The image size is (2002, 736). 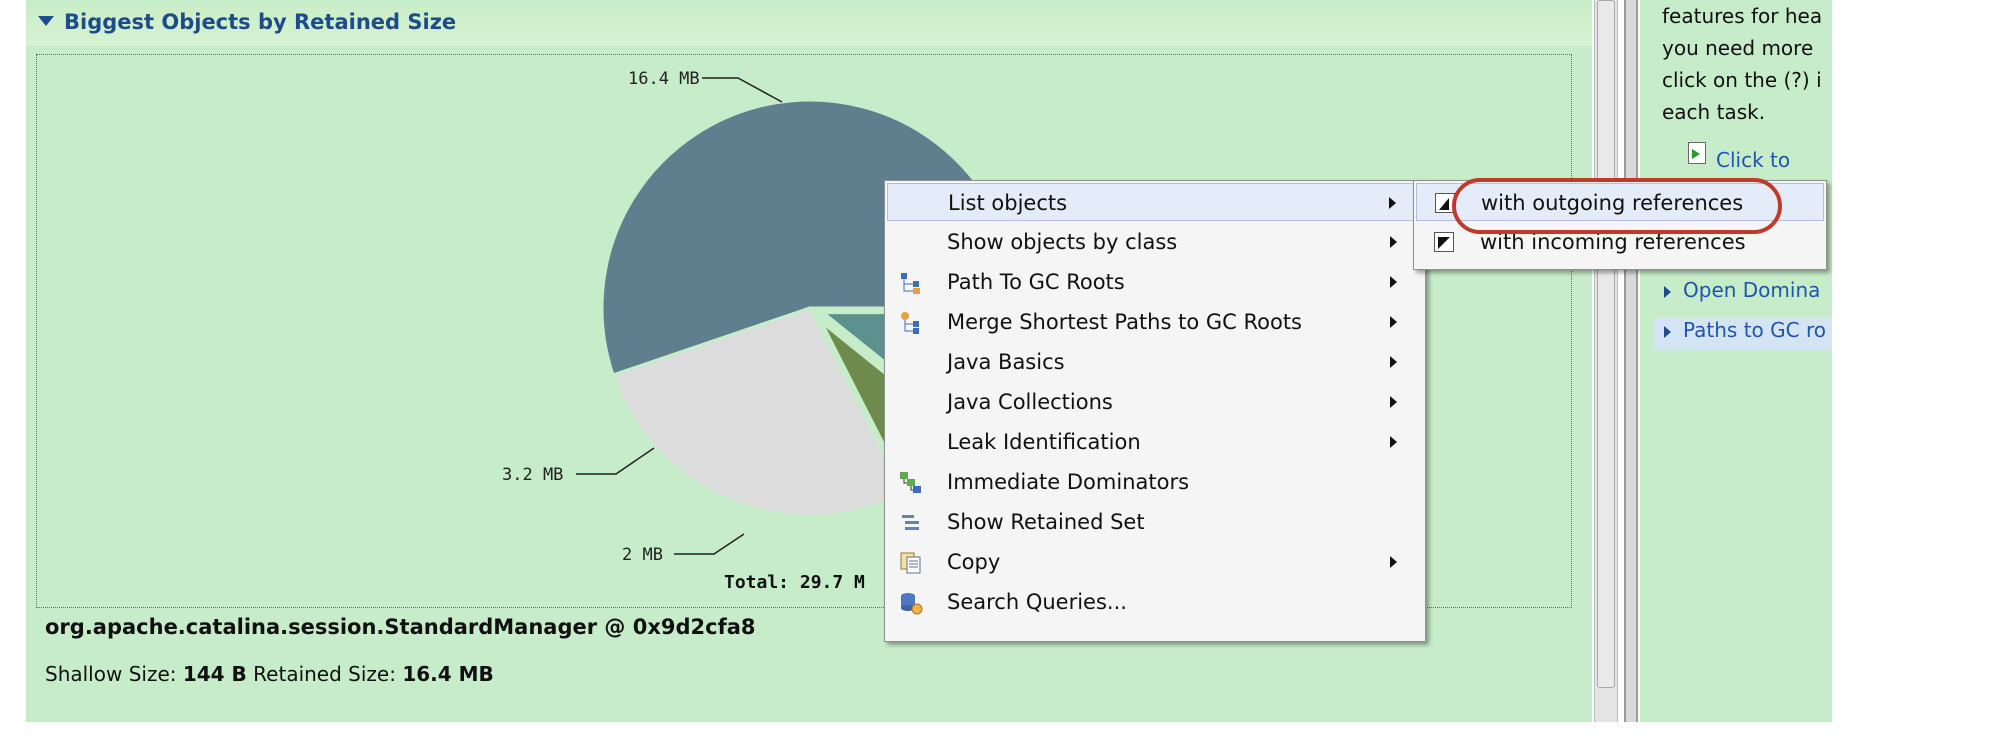 What do you see at coordinates (1046, 522) in the screenshot?
I see `menu-item-label: Show Retained Set` at bounding box center [1046, 522].